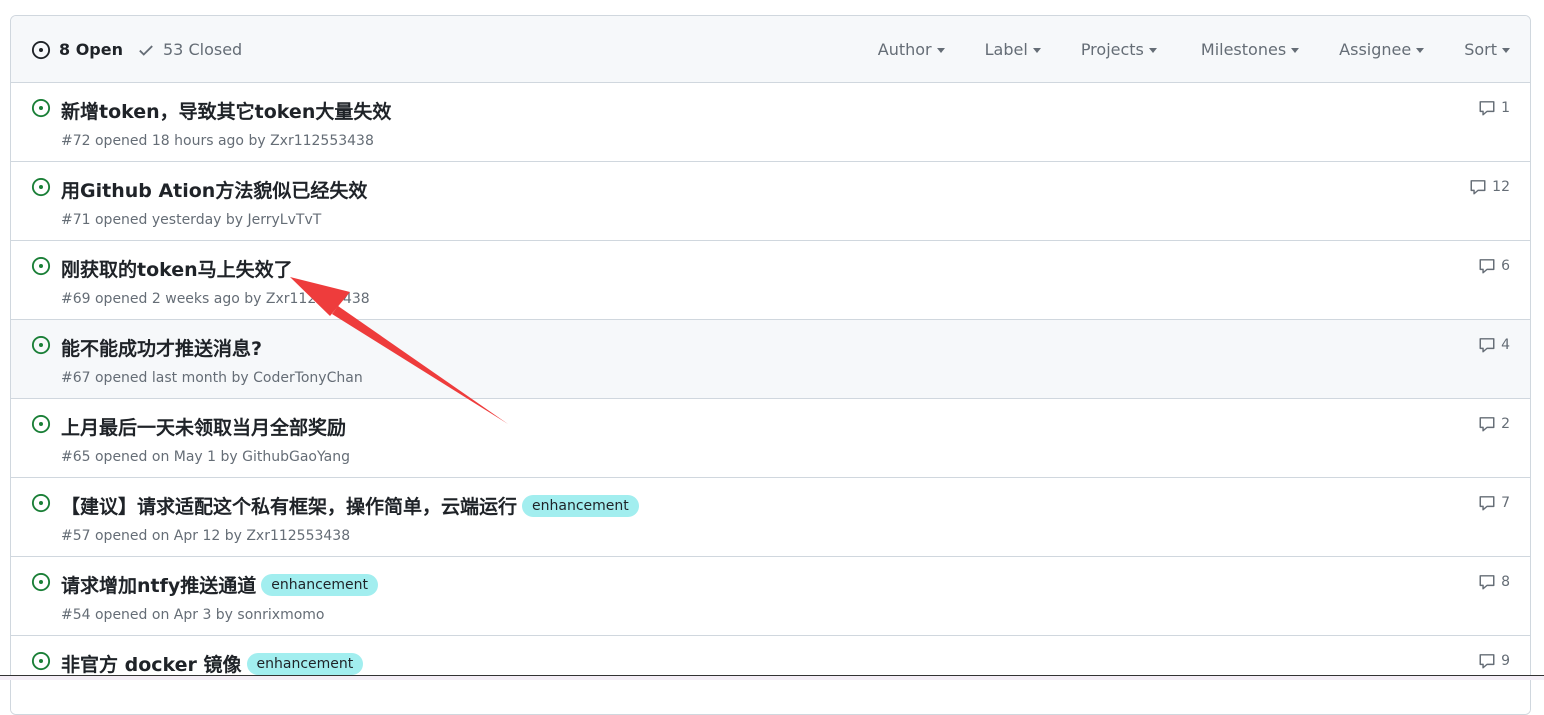  What do you see at coordinates (226, 110) in the screenshot?
I see `issue-title-link: 新增token，导致其它token大量失效` at bounding box center [226, 110].